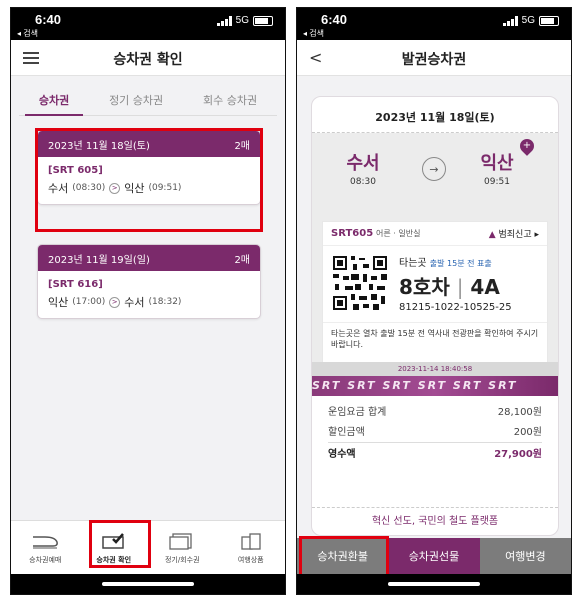 This screenshot has height=604, width=582. I want to click on ticket-number: 81215-1022-10525-25, so click(455, 307).